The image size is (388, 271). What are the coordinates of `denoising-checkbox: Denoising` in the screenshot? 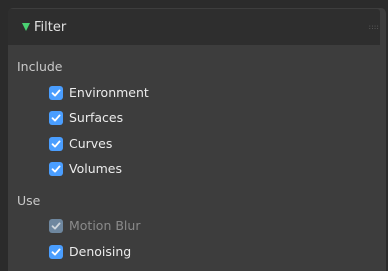 It's located at (90, 252).